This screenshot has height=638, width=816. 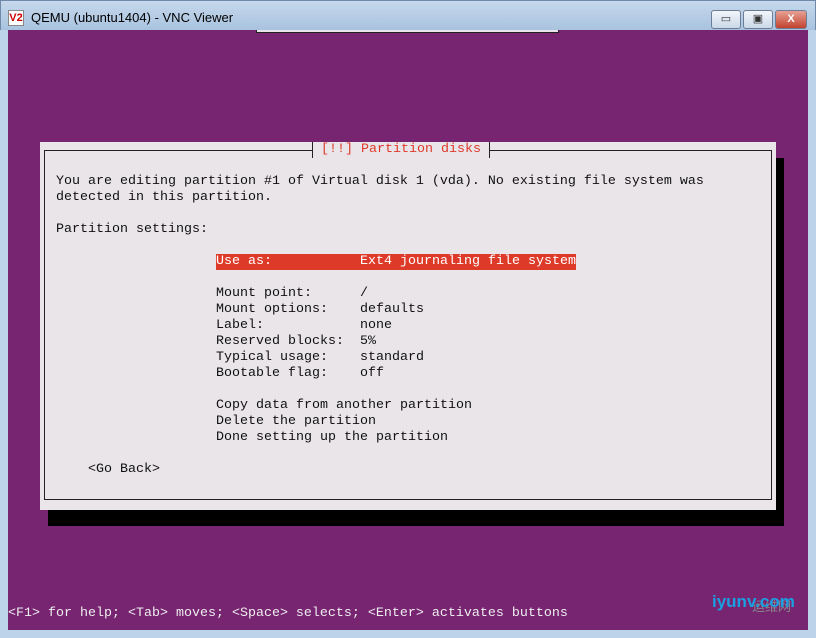 What do you see at coordinates (332, 438) in the screenshot?
I see `action-done: Done setting up the partition` at bounding box center [332, 438].